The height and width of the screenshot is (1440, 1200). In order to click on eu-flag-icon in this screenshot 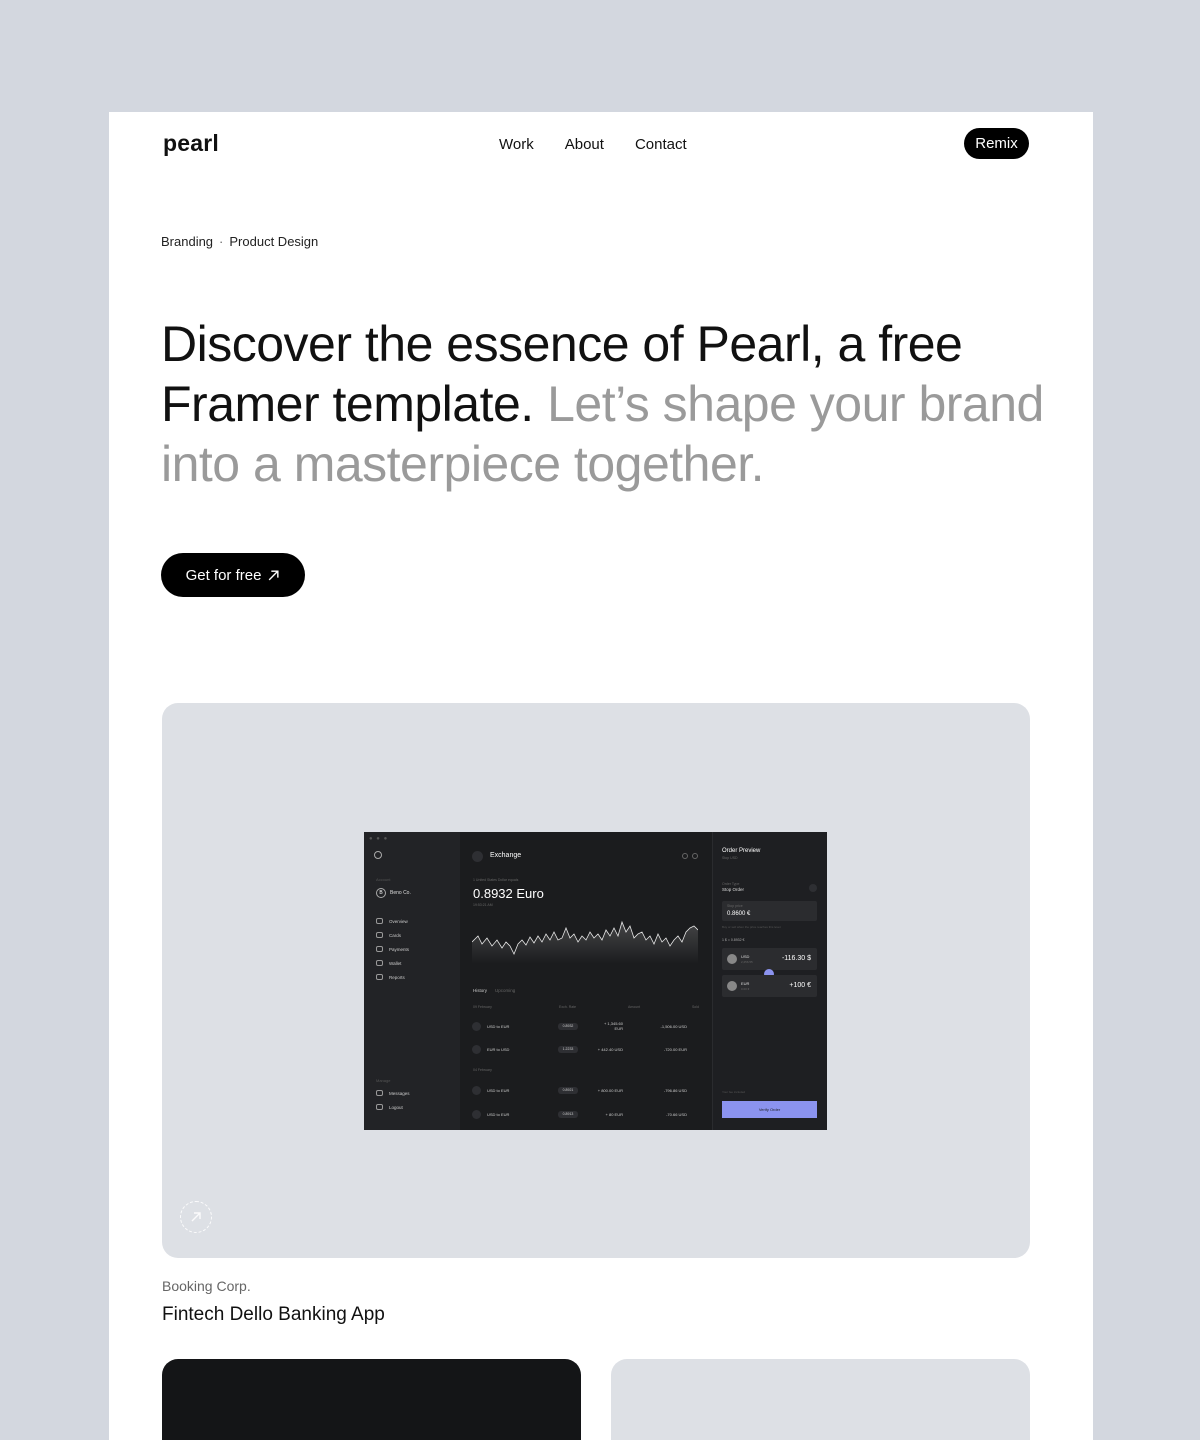, I will do `click(732, 986)`.